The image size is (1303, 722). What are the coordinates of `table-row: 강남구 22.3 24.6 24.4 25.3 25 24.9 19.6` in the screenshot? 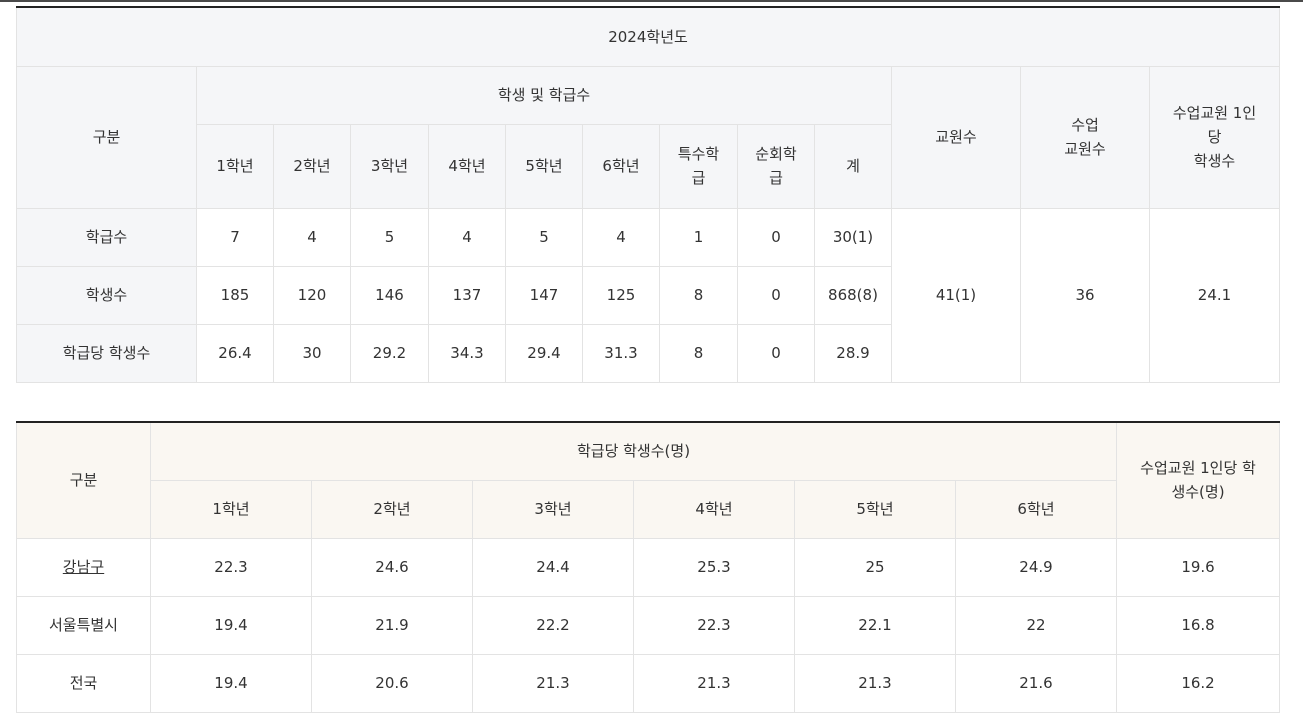 It's located at (648, 567).